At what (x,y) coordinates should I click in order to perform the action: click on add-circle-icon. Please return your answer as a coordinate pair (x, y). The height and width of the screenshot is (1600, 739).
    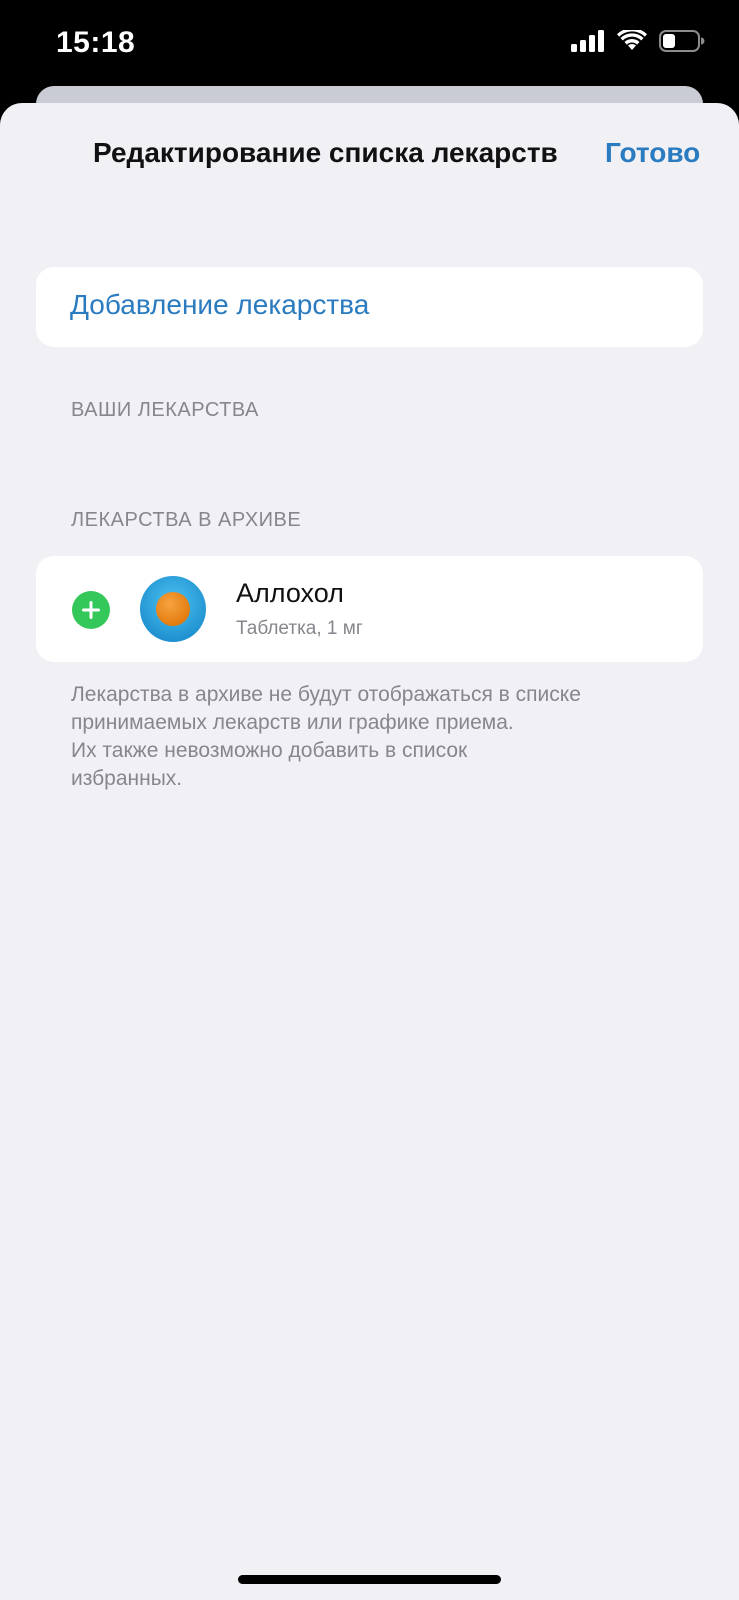
    Looking at the image, I should click on (91, 610).